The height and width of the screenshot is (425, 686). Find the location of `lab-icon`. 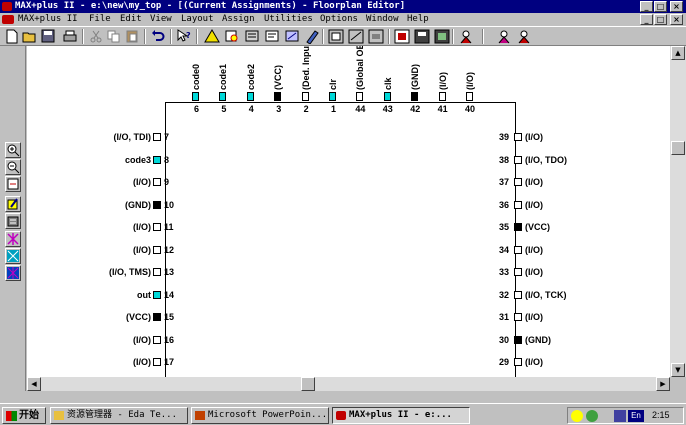

lab-icon is located at coordinates (13, 273).